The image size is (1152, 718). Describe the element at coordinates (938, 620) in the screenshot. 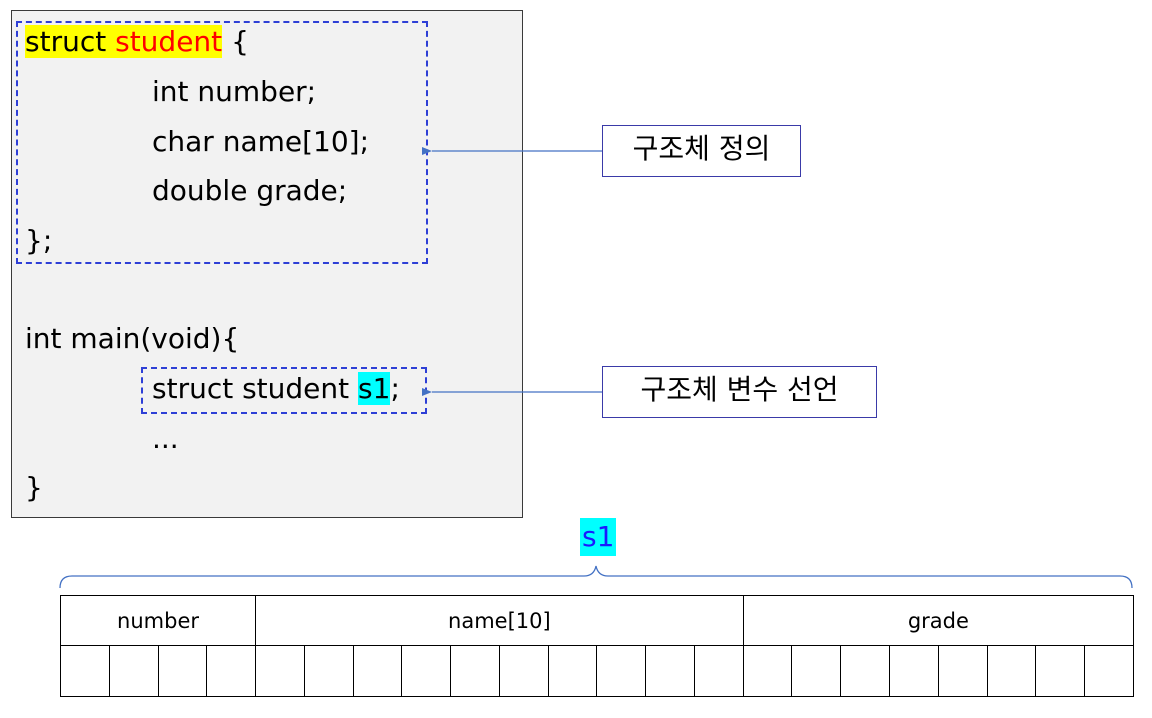

I see `field-header-grade: grade` at that location.